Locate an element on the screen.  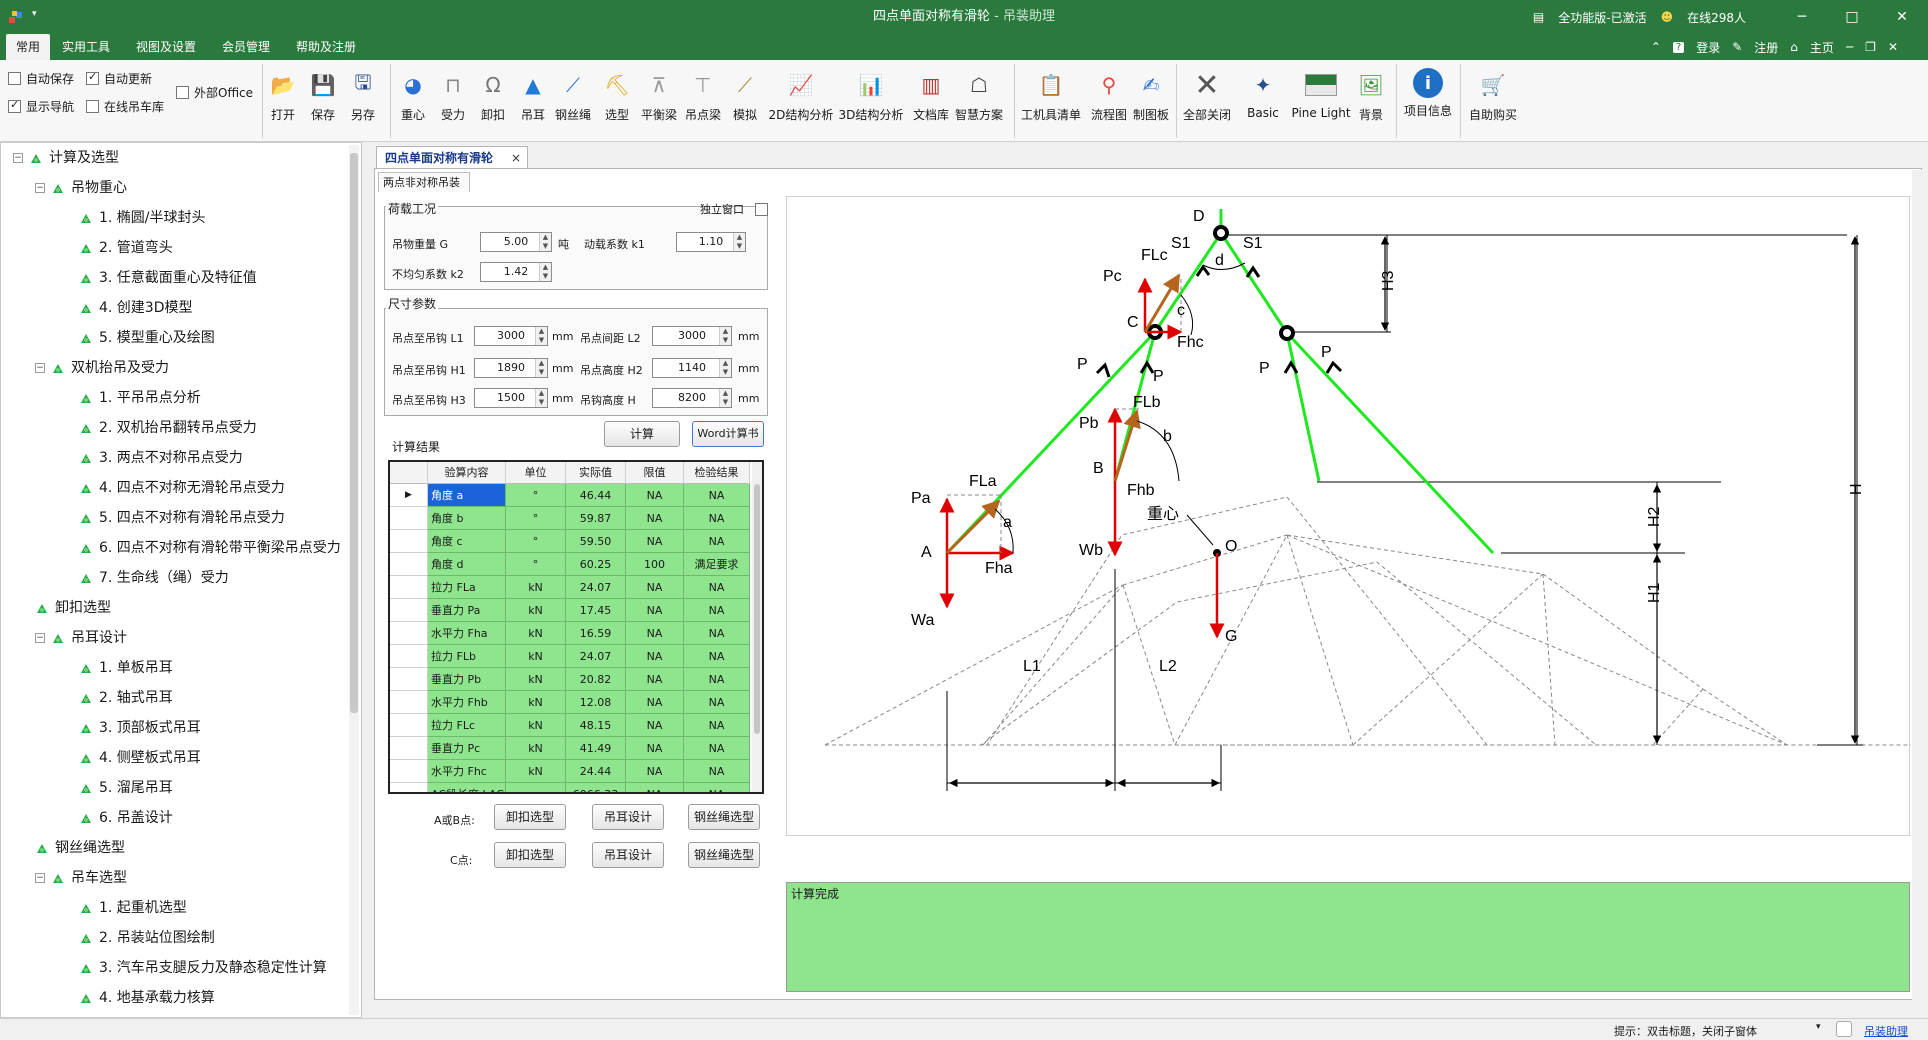
status-app-link: 吊装助理 is located at coordinates (1886, 1031).